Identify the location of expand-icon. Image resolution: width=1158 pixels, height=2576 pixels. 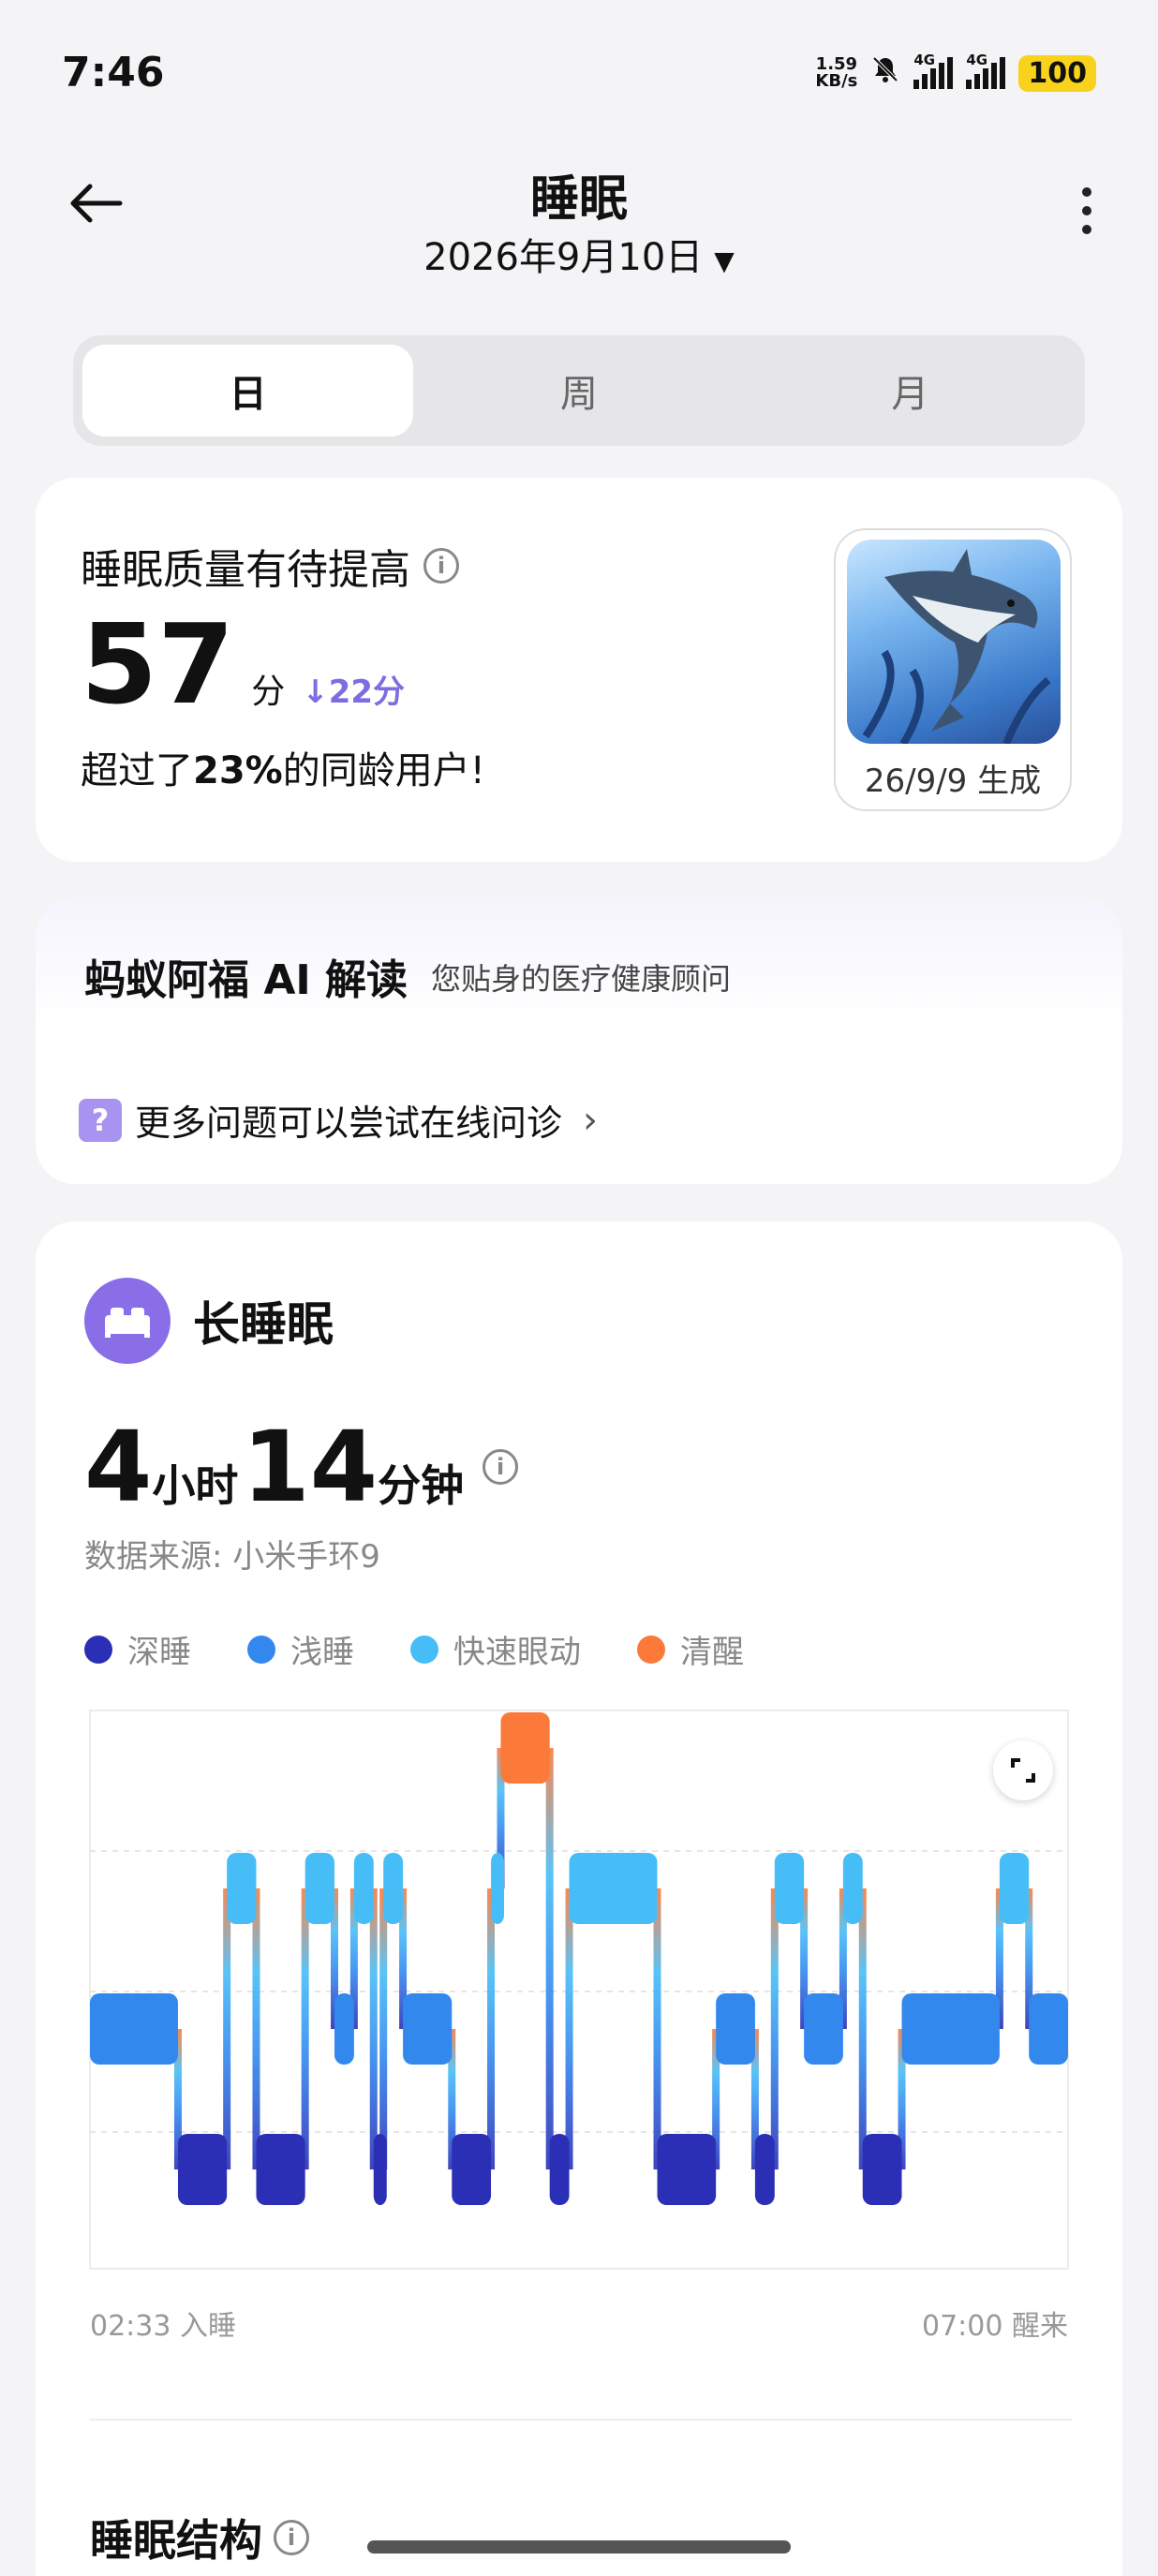
(1023, 1770).